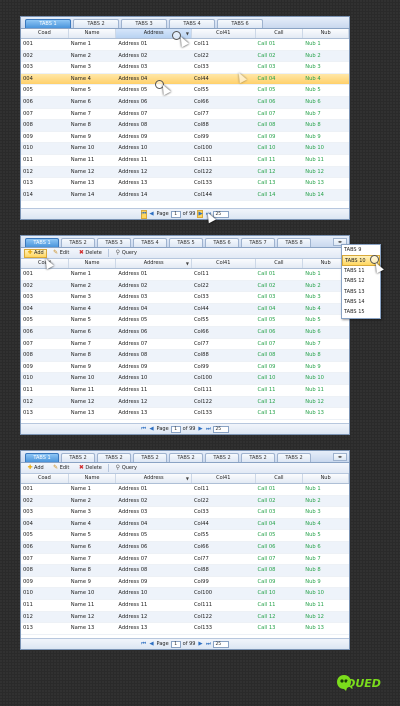 This screenshot has height=706, width=400. I want to click on tab-scroll-icon: ◂▸, so click(340, 457).